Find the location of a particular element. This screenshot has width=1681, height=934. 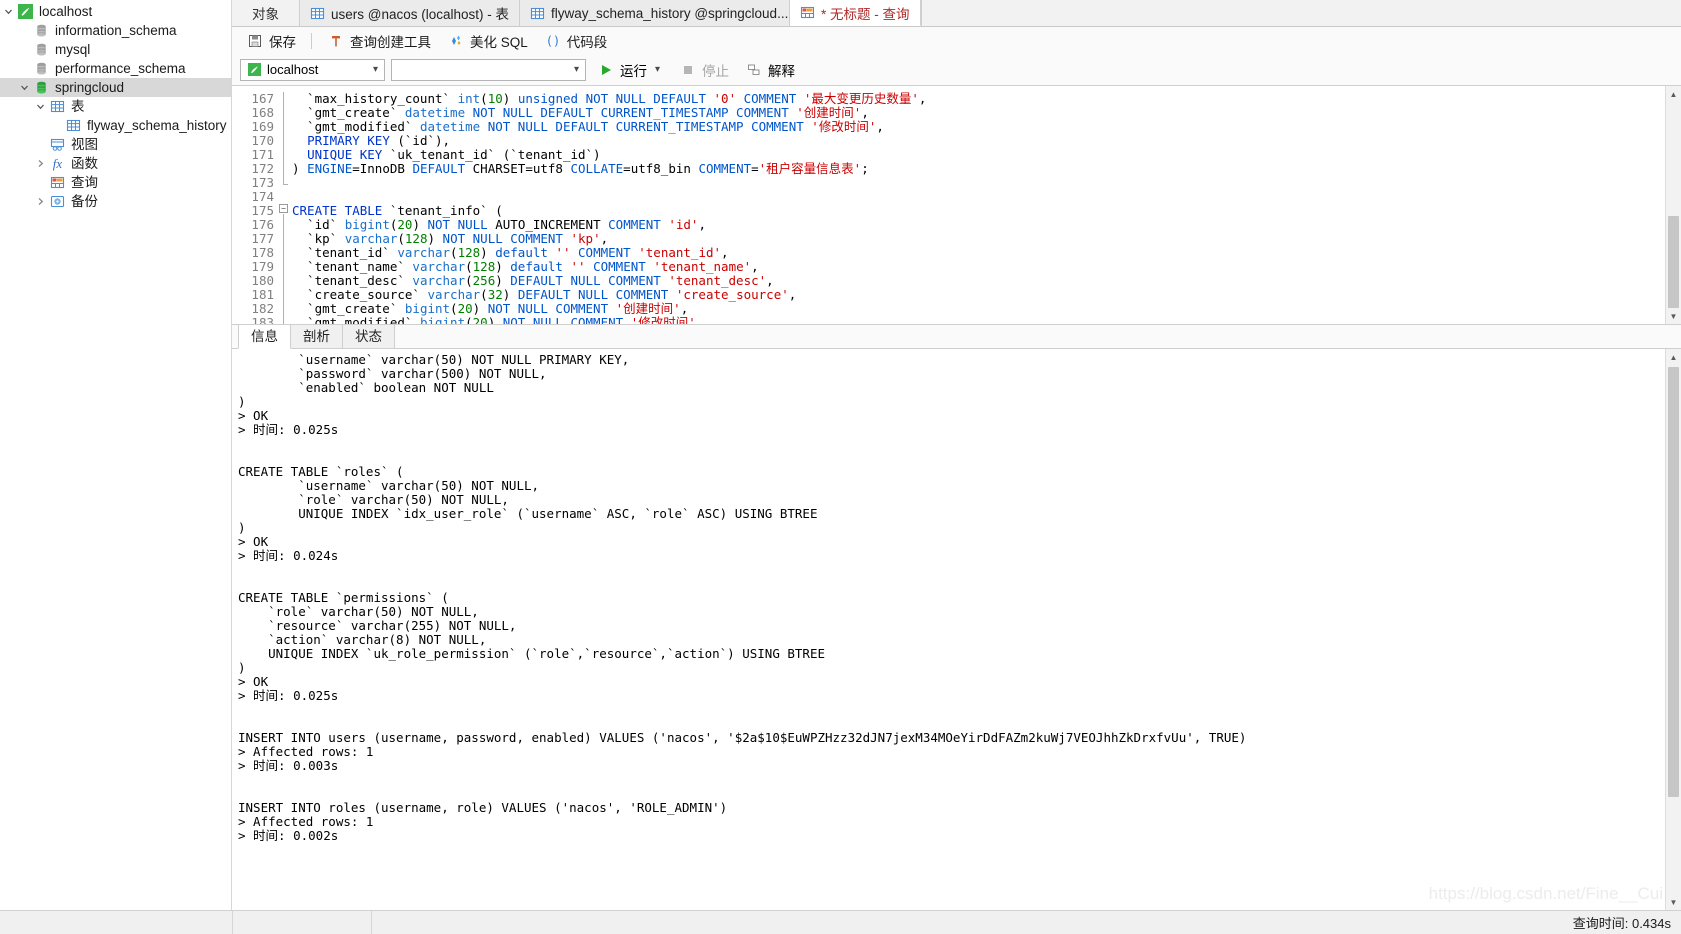

status-bar: 查询时间: 0.434s is located at coordinates (840, 922).